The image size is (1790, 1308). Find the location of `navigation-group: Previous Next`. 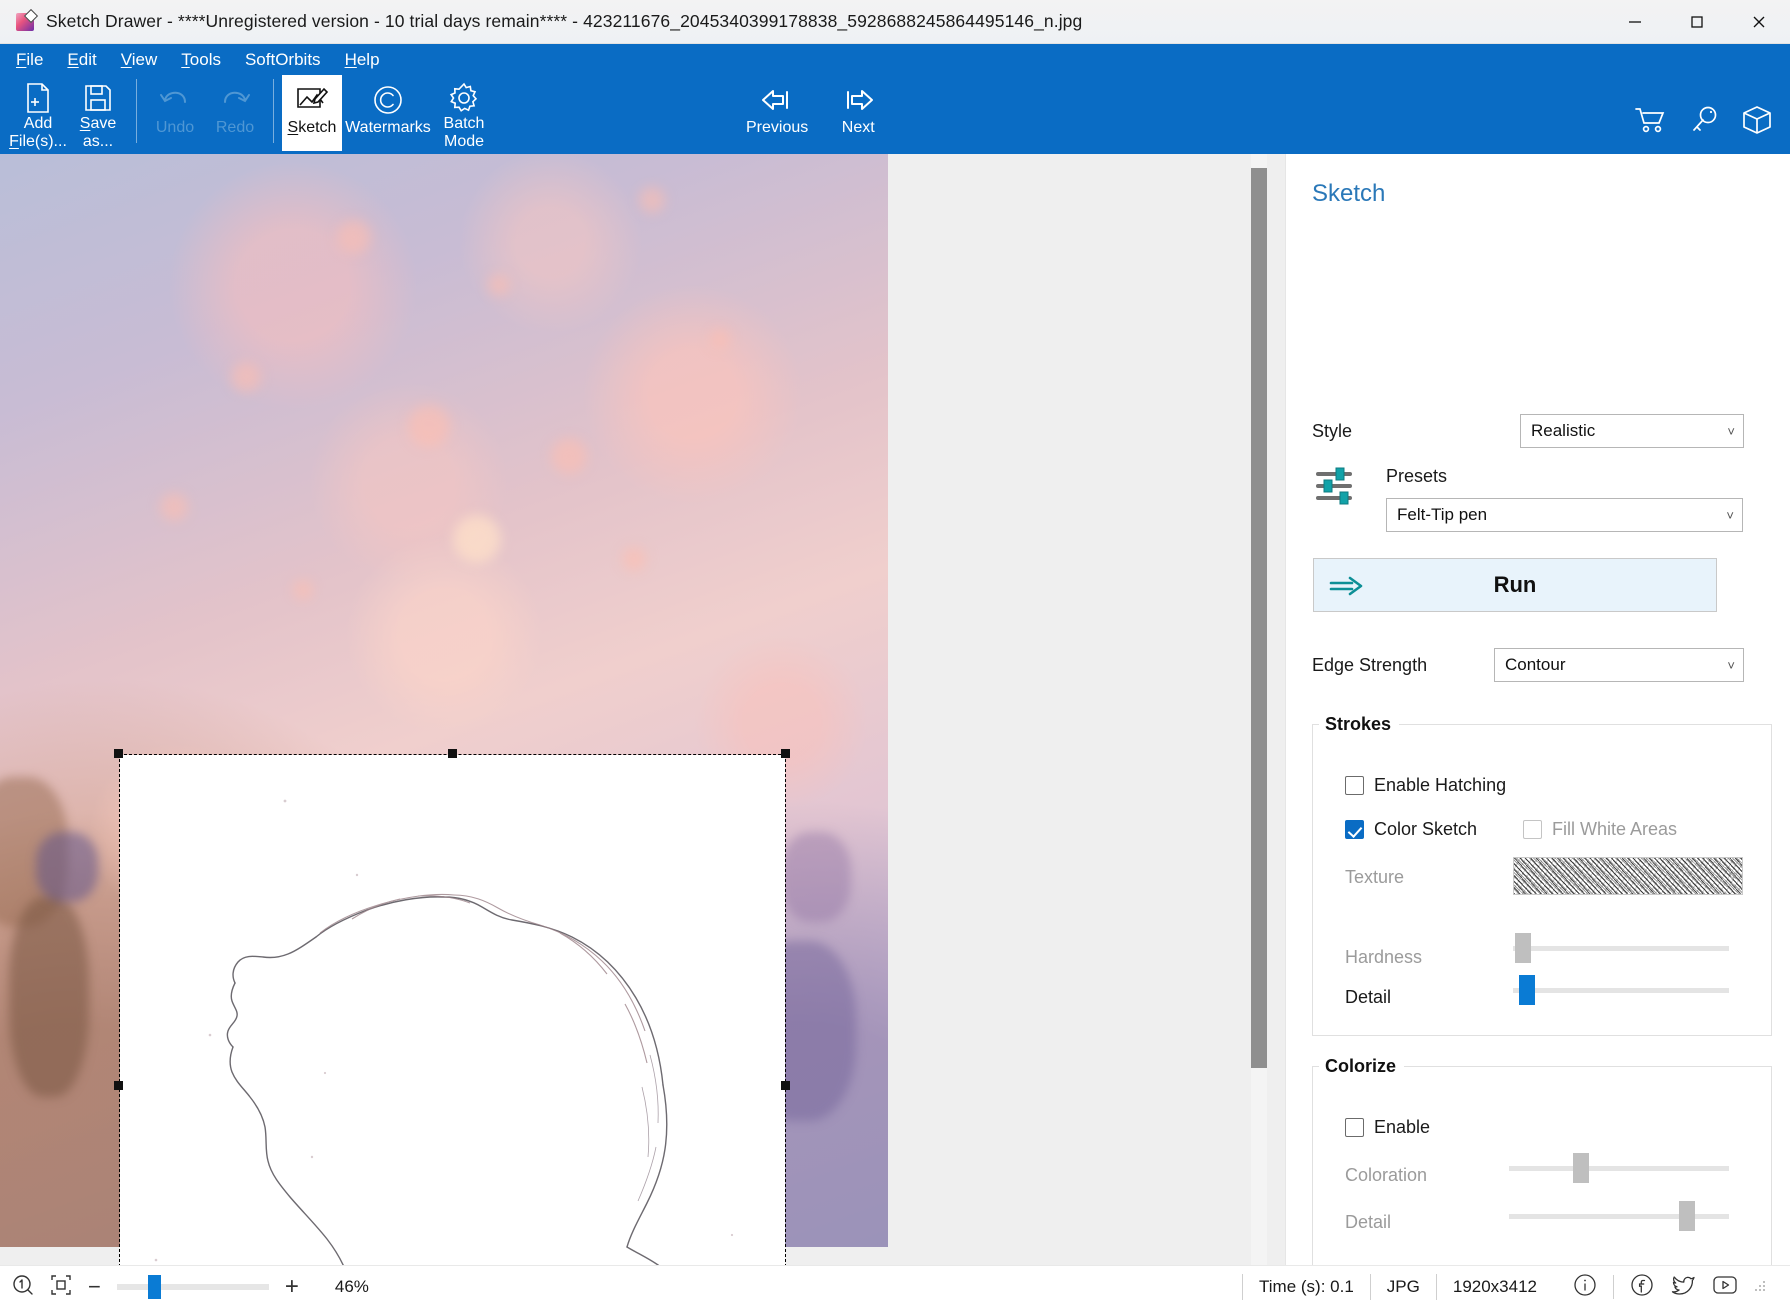

navigation-group: Previous Next is located at coordinates (811, 106).